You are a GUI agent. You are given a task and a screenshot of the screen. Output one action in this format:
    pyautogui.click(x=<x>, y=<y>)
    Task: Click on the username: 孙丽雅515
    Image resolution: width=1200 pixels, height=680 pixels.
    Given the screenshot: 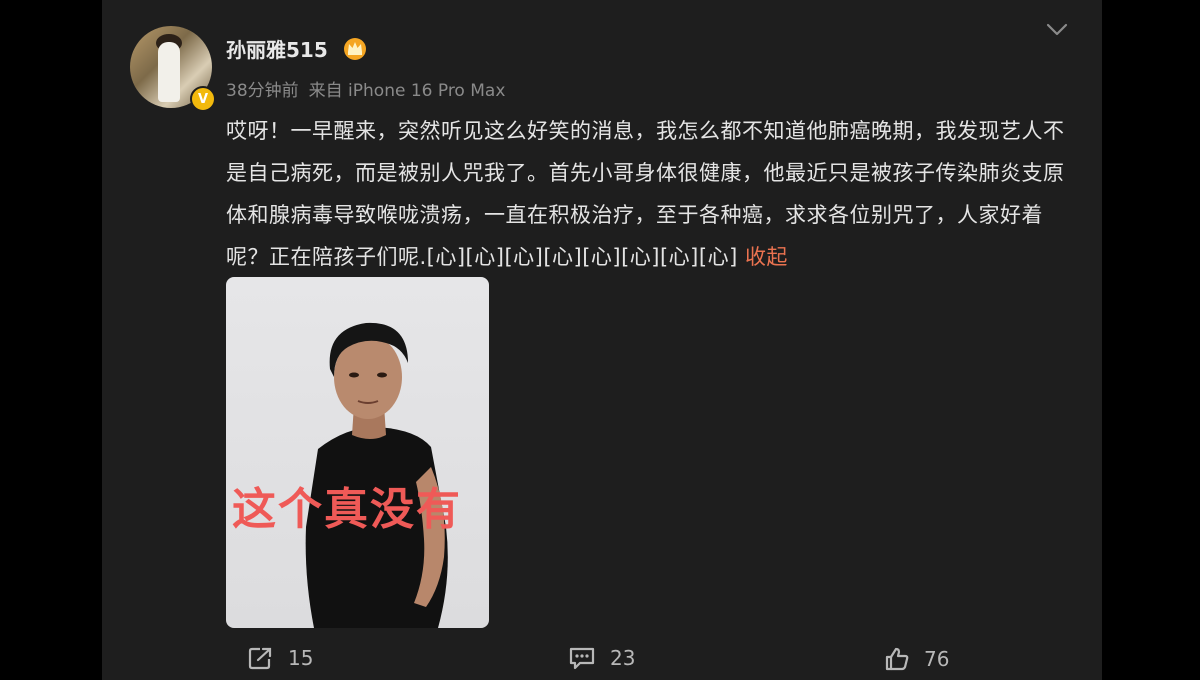 What is the action you would take?
    pyautogui.click(x=277, y=48)
    